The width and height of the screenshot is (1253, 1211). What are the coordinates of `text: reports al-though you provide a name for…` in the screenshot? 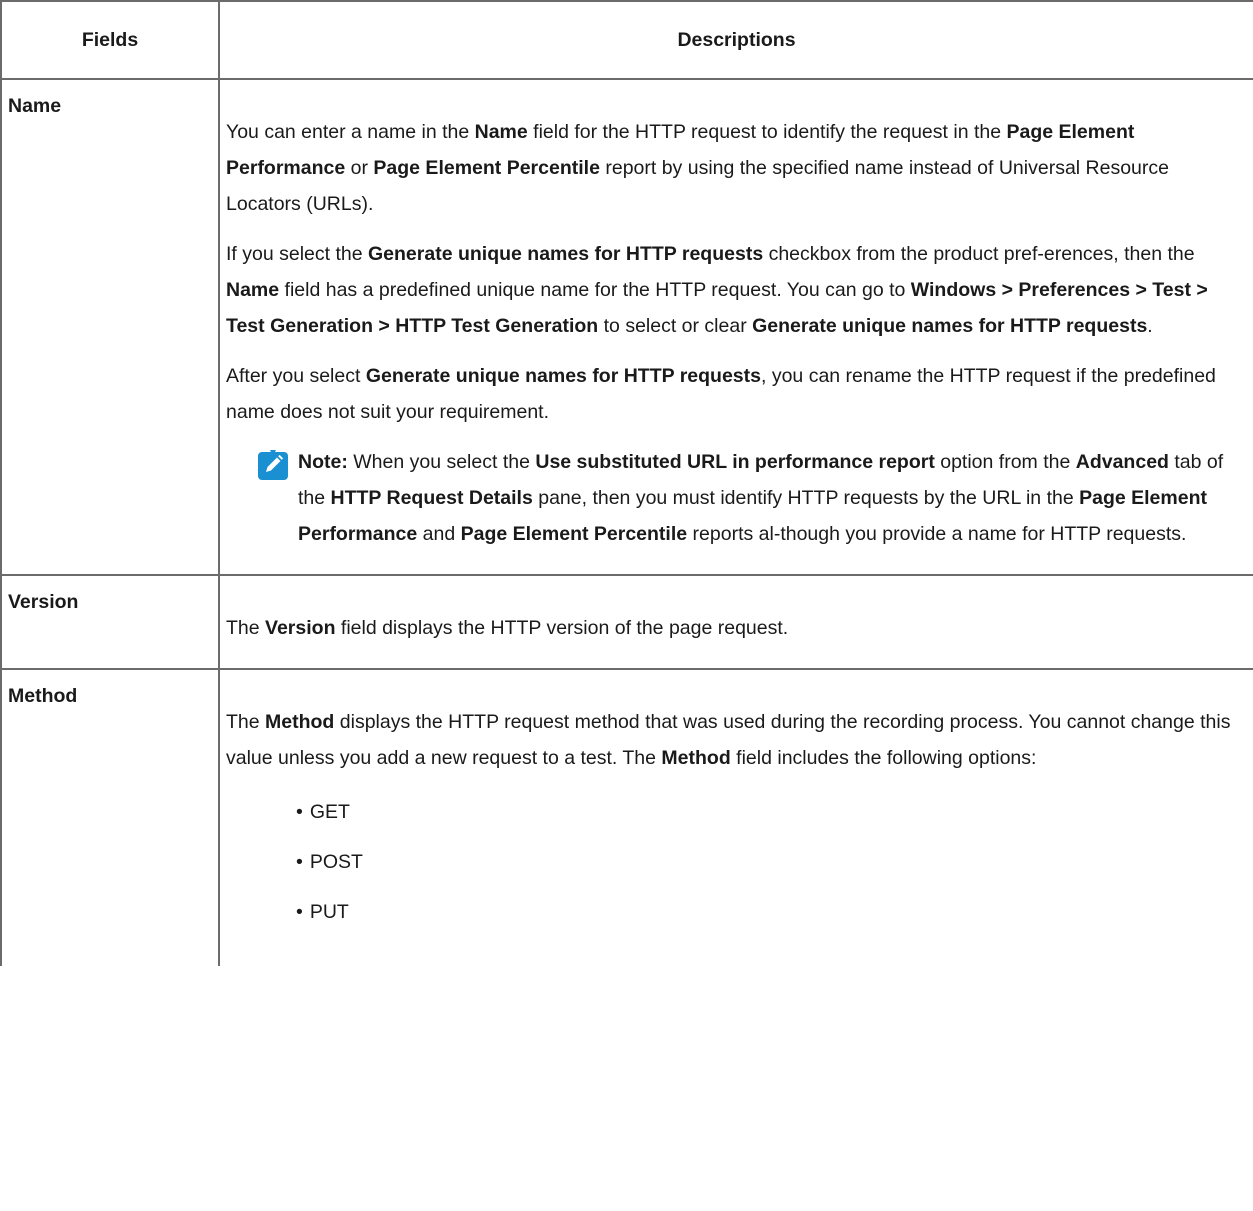 It's located at (937, 534).